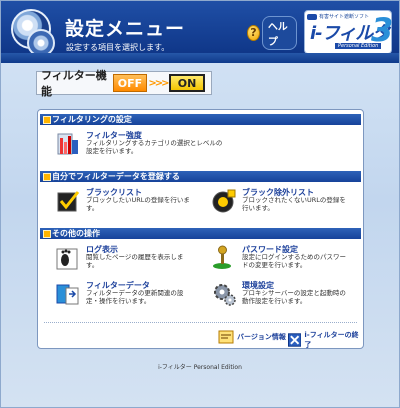 The width and height of the screenshot is (400, 408). I want to click on section-header-filtering: フィルタリングの設定, so click(200, 119).